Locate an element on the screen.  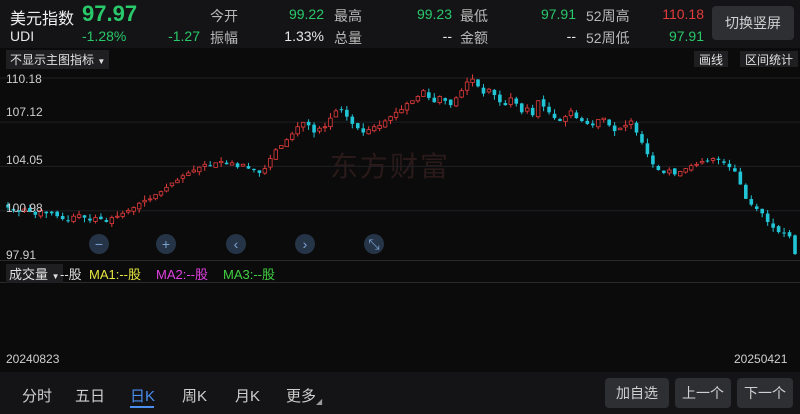
stat-value: -- is located at coordinates (571, 36).